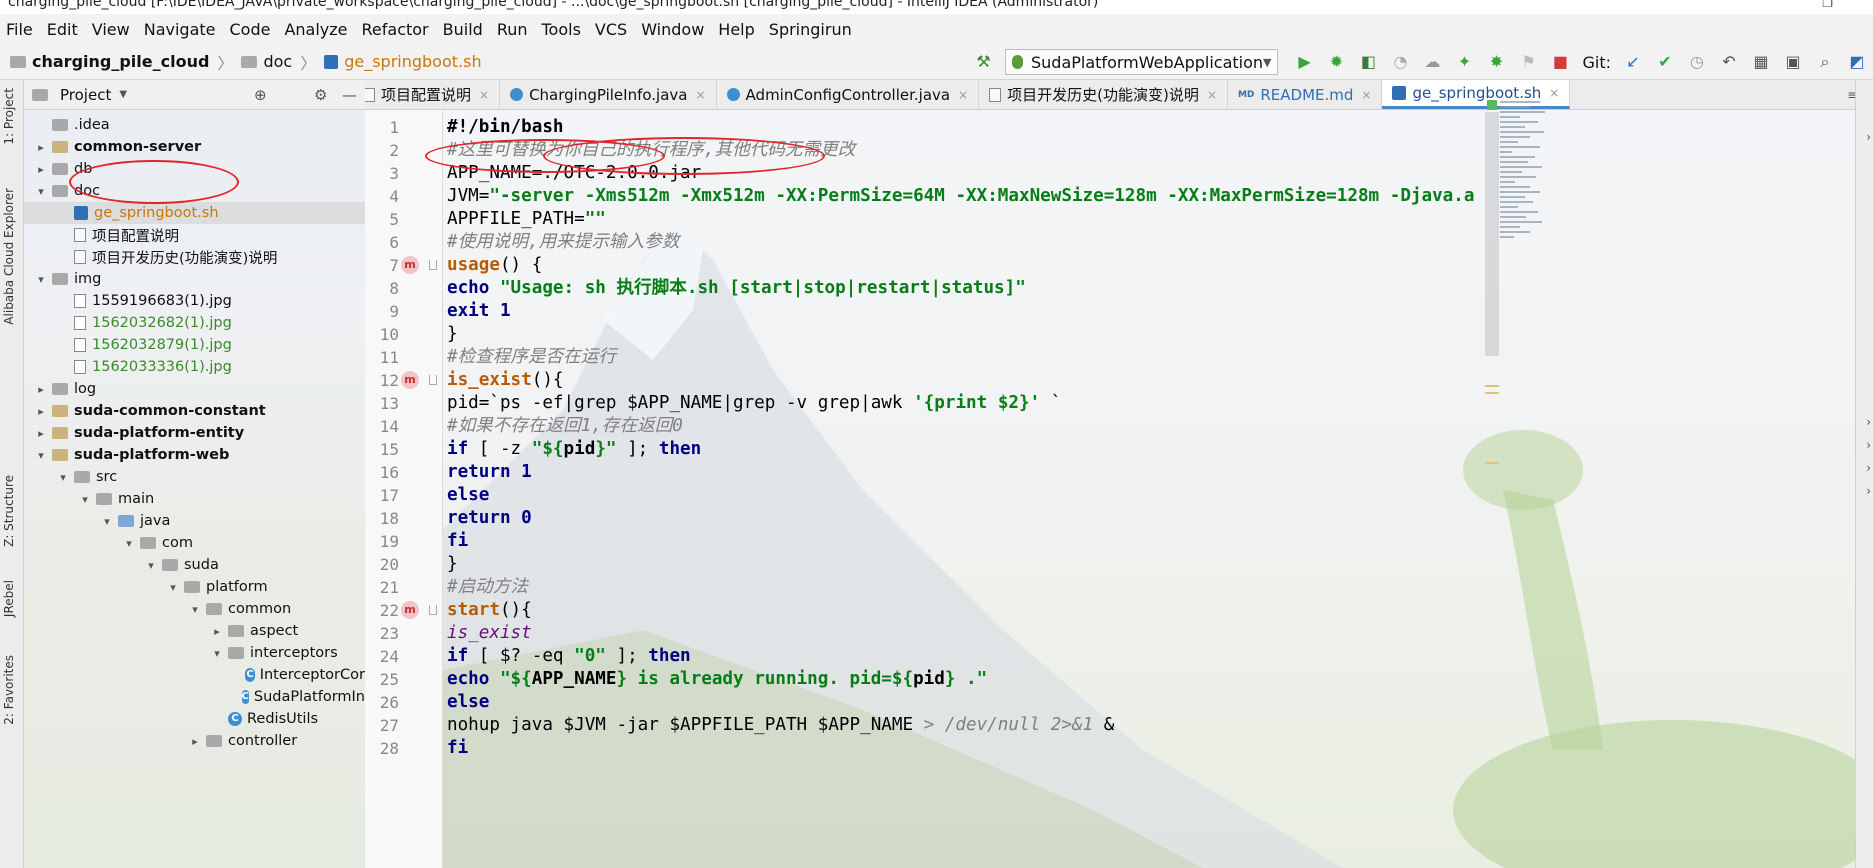 The image size is (1873, 868). What do you see at coordinates (9, 598) in the screenshot?
I see `tool-tab-jrebel: JRebel` at bounding box center [9, 598].